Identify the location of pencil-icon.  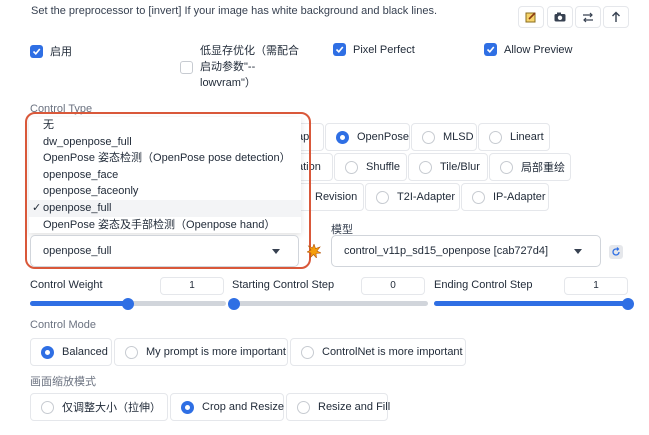
(531, 17).